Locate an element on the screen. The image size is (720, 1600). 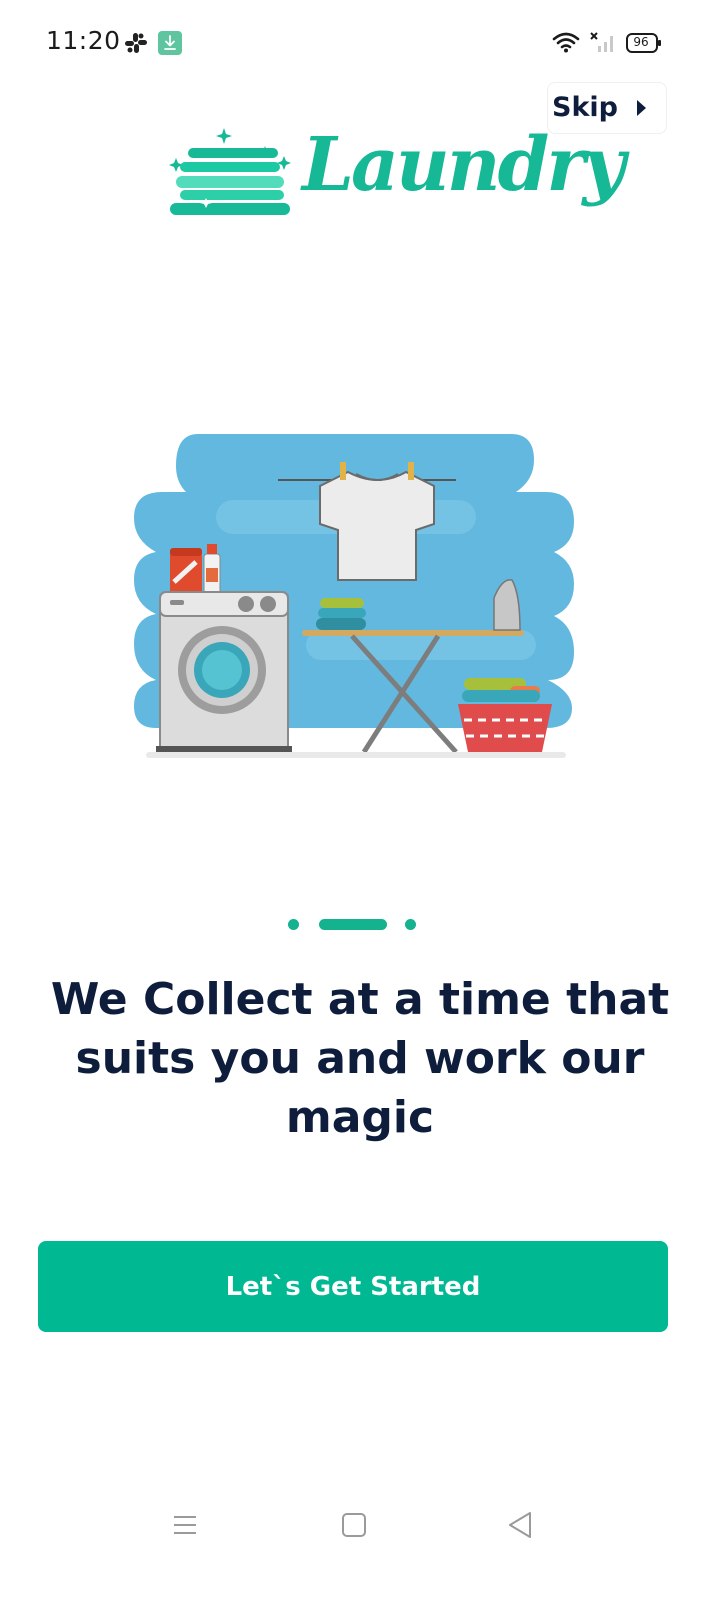
back-icon is located at coordinates (520, 1525).